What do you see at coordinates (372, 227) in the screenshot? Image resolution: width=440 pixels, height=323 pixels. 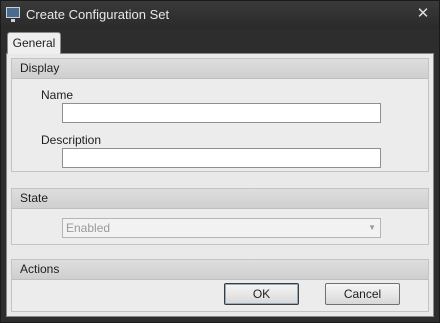 I see `chevron-down-icon: ▼` at bounding box center [372, 227].